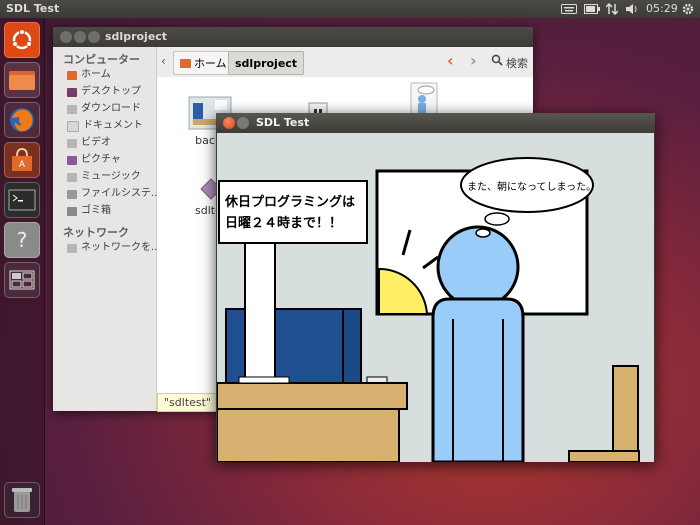 The width and height of the screenshot is (700, 525). I want to click on keyboard-icon, so click(569, 9).